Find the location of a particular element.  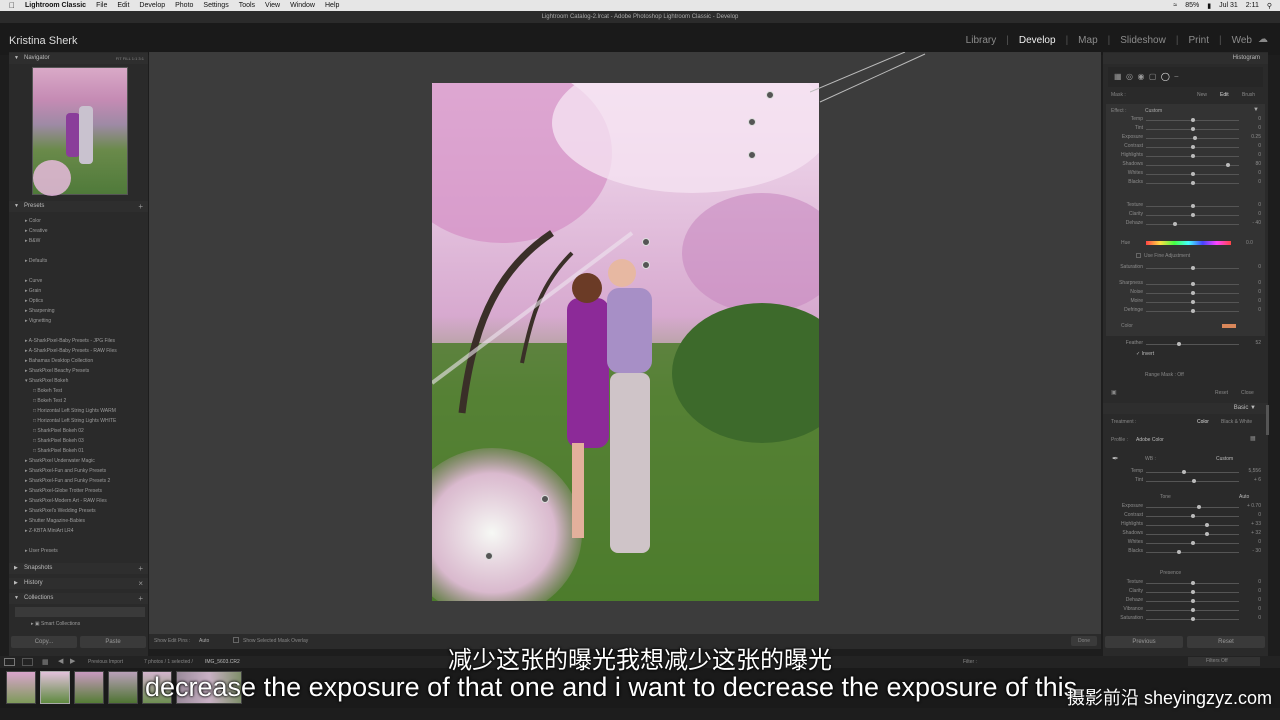

menu-edit: Edit is located at coordinates (123, 5).